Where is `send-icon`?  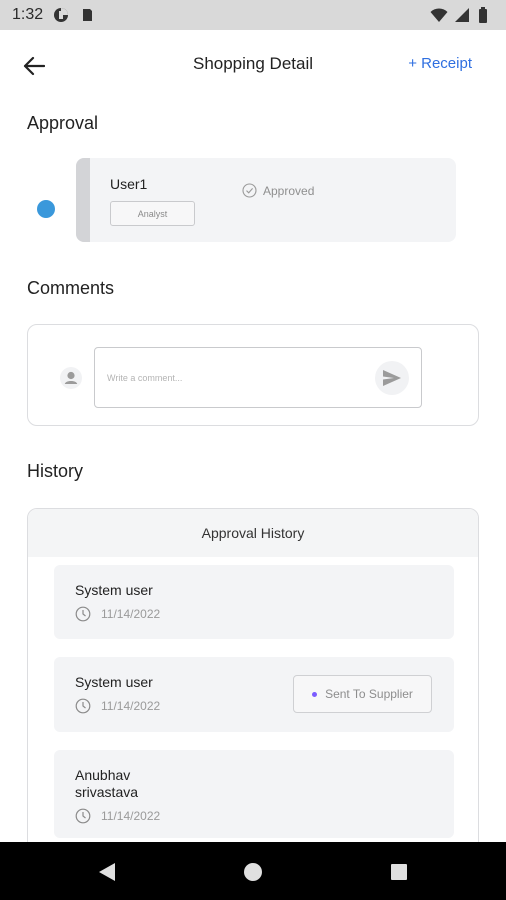 send-icon is located at coordinates (392, 378).